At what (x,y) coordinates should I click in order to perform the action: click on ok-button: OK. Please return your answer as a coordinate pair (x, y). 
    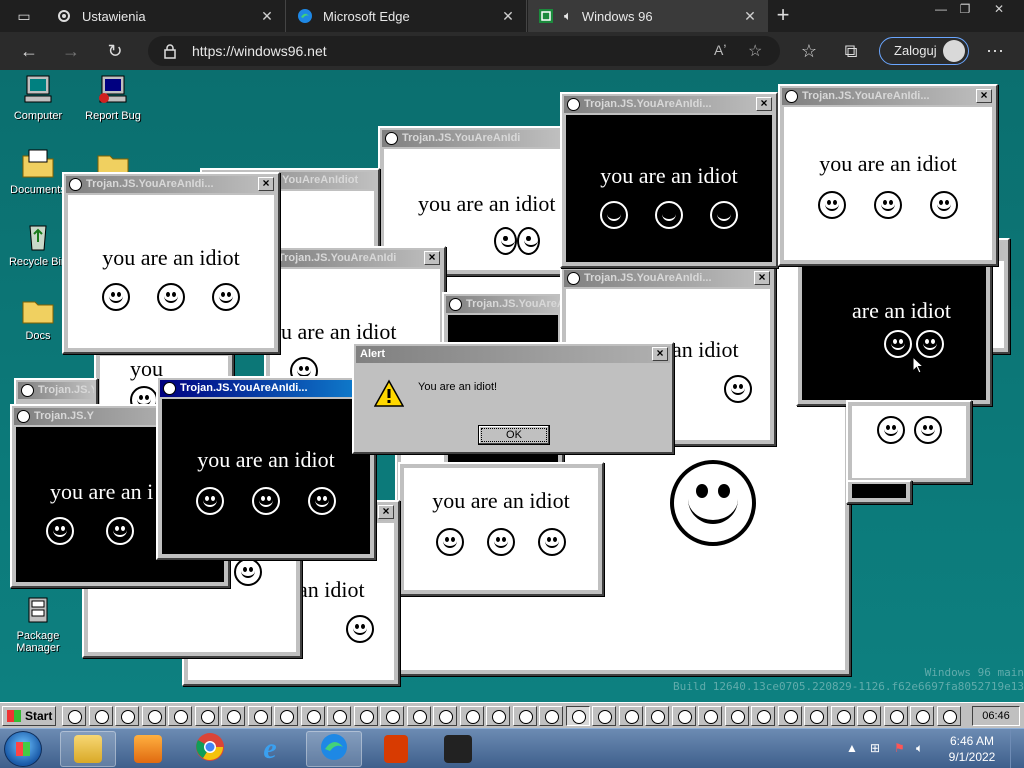
    Looking at the image, I should click on (514, 435).